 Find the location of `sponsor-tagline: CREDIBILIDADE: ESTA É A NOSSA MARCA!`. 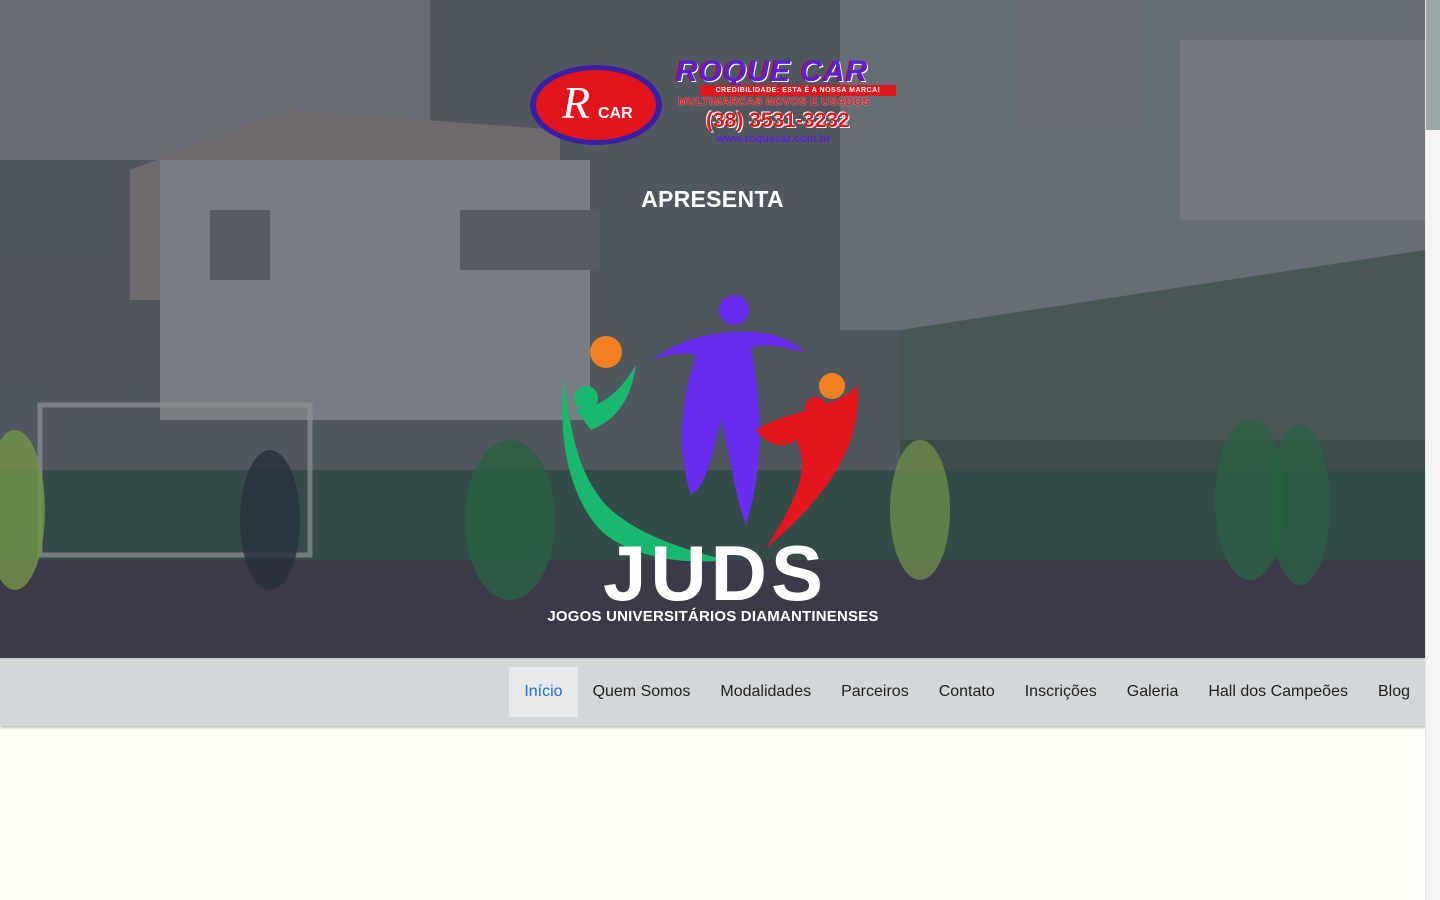

sponsor-tagline: CREDIBILIDADE: ESTA É A NOSSA MARCA! is located at coordinates (798, 90).